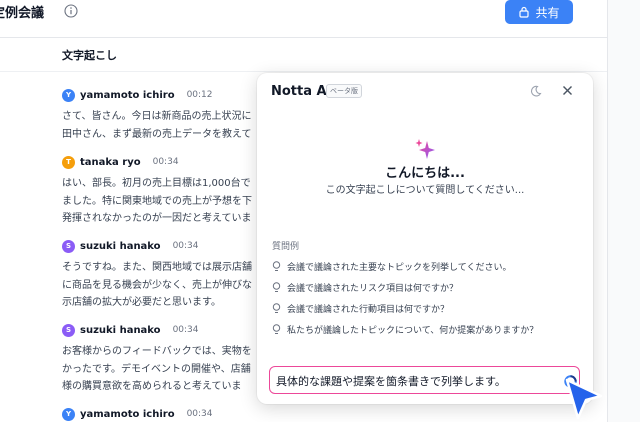 Image resolution: width=640 pixels, height=422 pixels. What do you see at coordinates (157, 267) in the screenshot?
I see `transcript-text: そうですね。また、関西地域では展示店舗` at bounding box center [157, 267].